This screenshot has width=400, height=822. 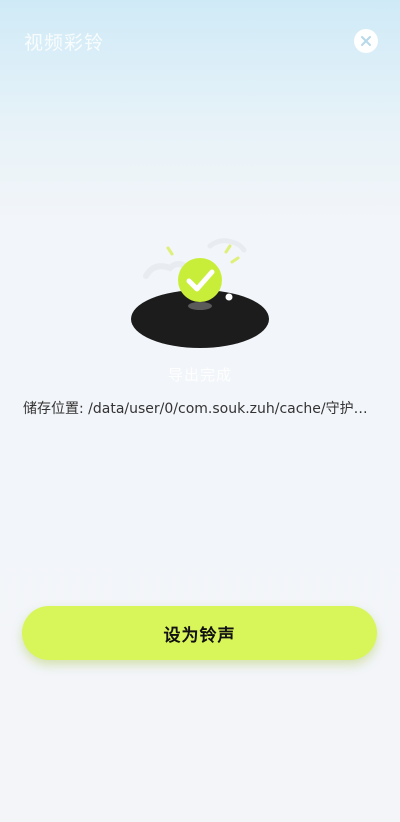 I want to click on close-icon, so click(x=366, y=41).